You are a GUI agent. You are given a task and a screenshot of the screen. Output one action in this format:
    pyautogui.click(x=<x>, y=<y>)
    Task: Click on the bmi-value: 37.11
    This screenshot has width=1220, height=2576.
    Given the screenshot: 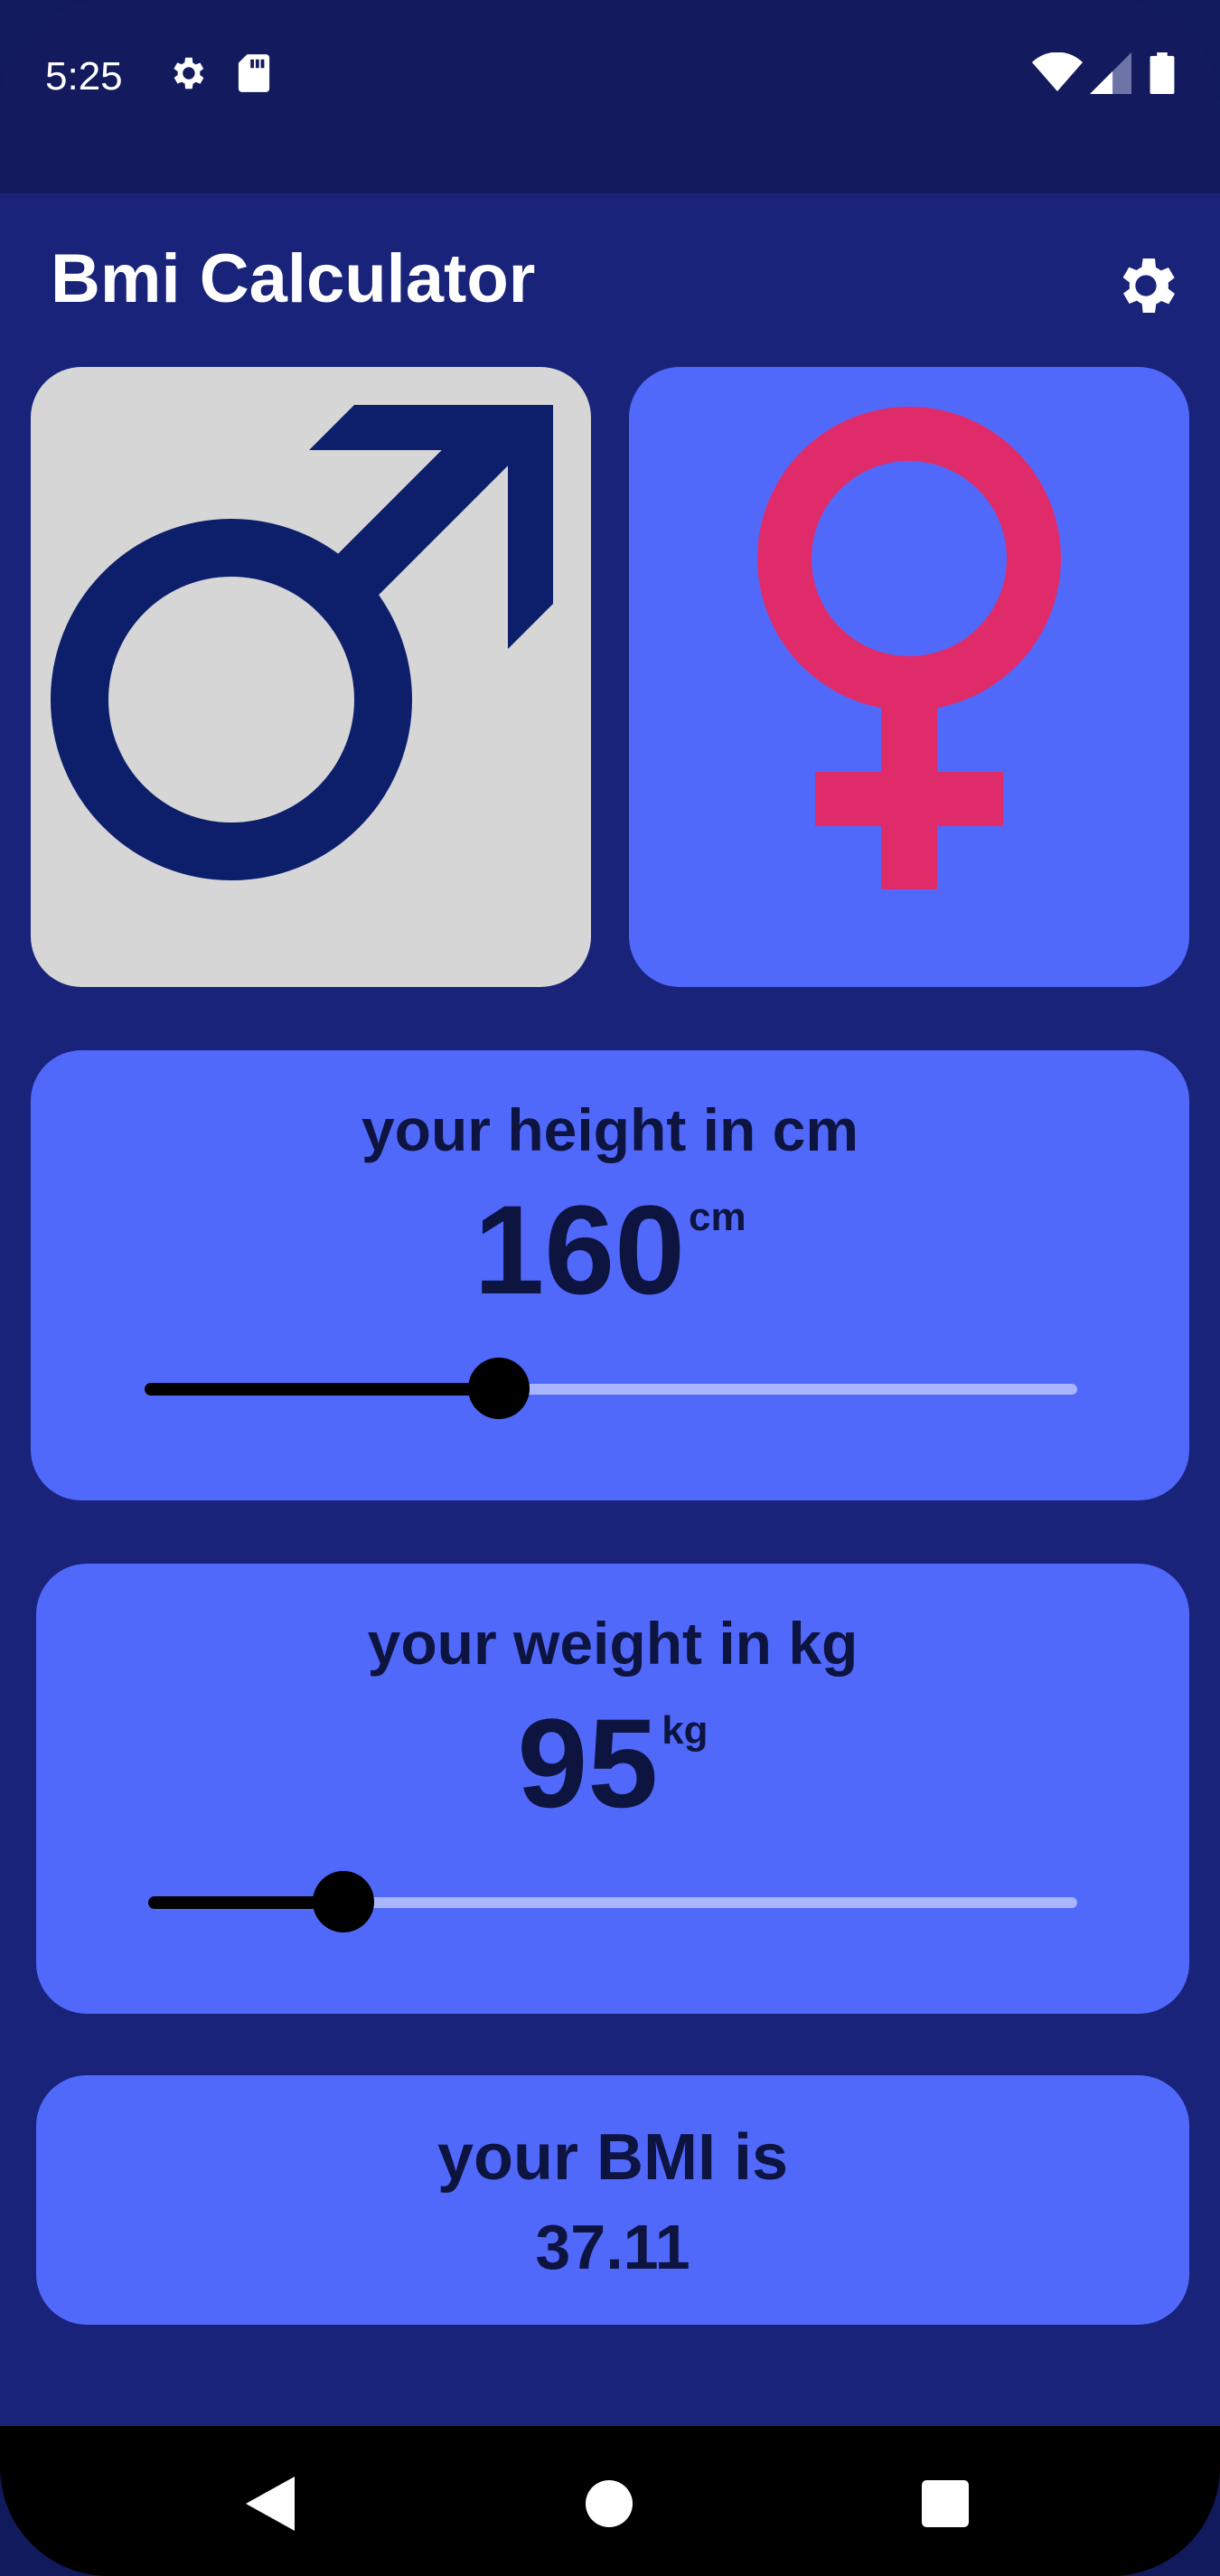 What is the action you would take?
    pyautogui.click(x=612, y=2247)
    